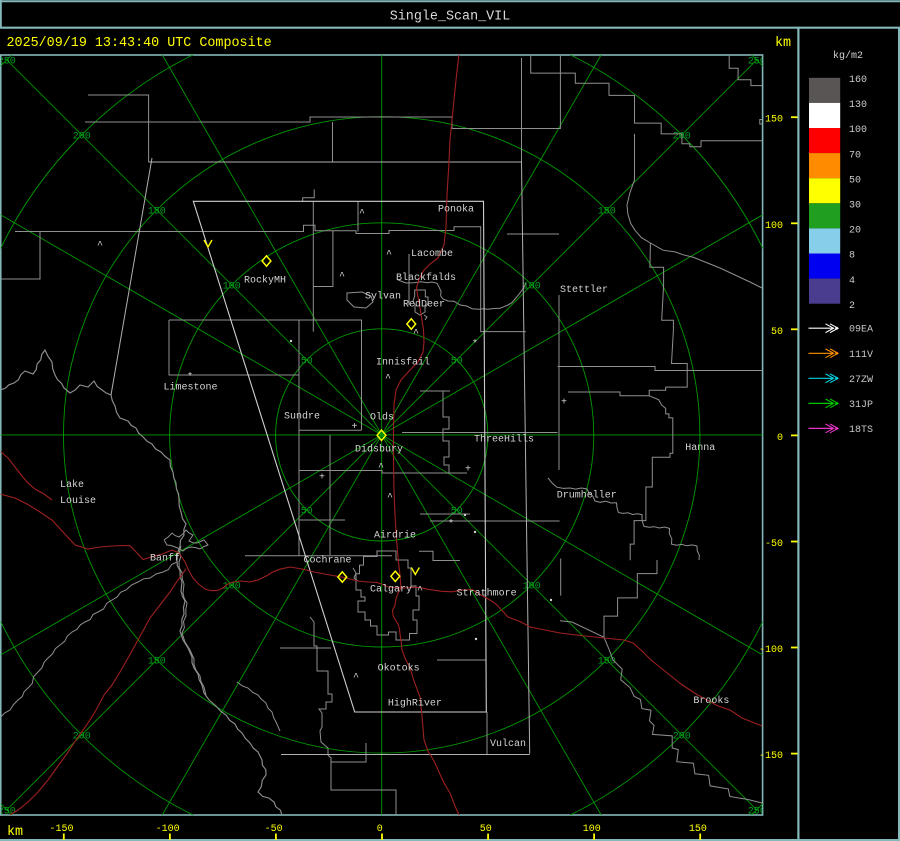 The width and height of the screenshot is (900, 841). I want to click on svg-text: Brooks, so click(711, 701).